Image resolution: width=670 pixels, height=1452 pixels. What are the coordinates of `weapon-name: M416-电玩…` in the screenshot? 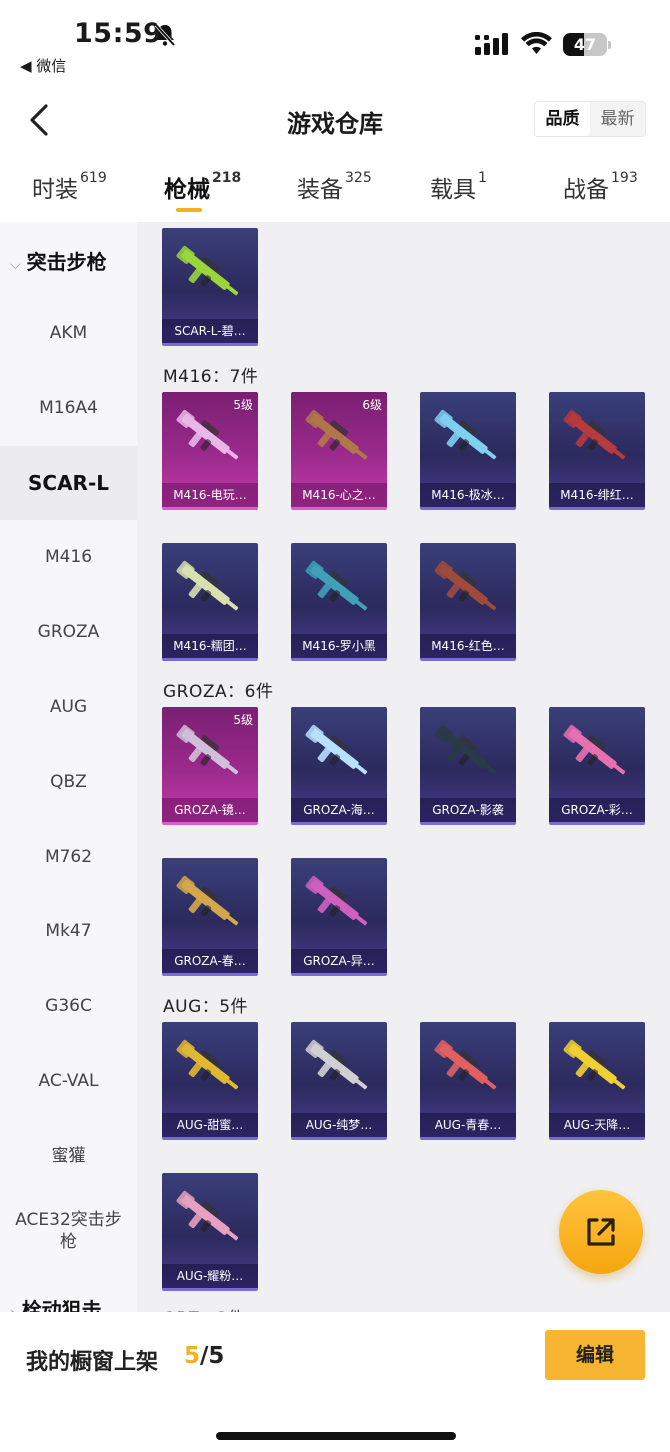 It's located at (210, 495).